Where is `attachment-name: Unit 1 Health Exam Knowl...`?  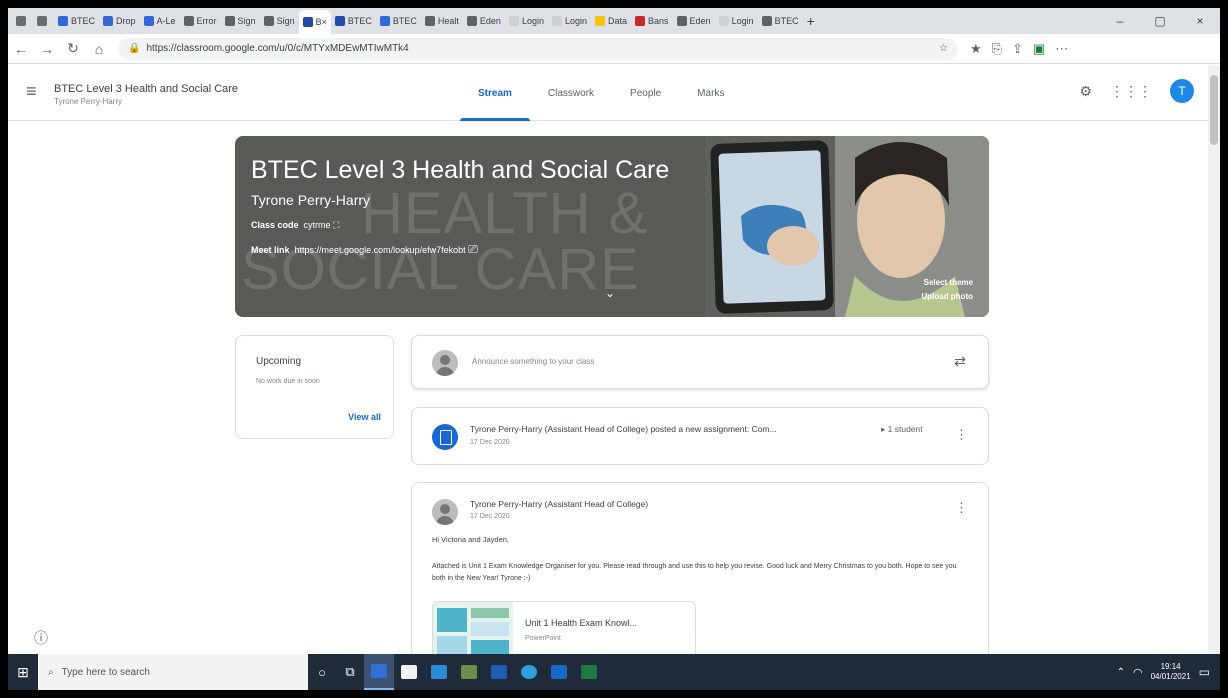 attachment-name: Unit 1 Health Exam Knowl... is located at coordinates (581, 623).